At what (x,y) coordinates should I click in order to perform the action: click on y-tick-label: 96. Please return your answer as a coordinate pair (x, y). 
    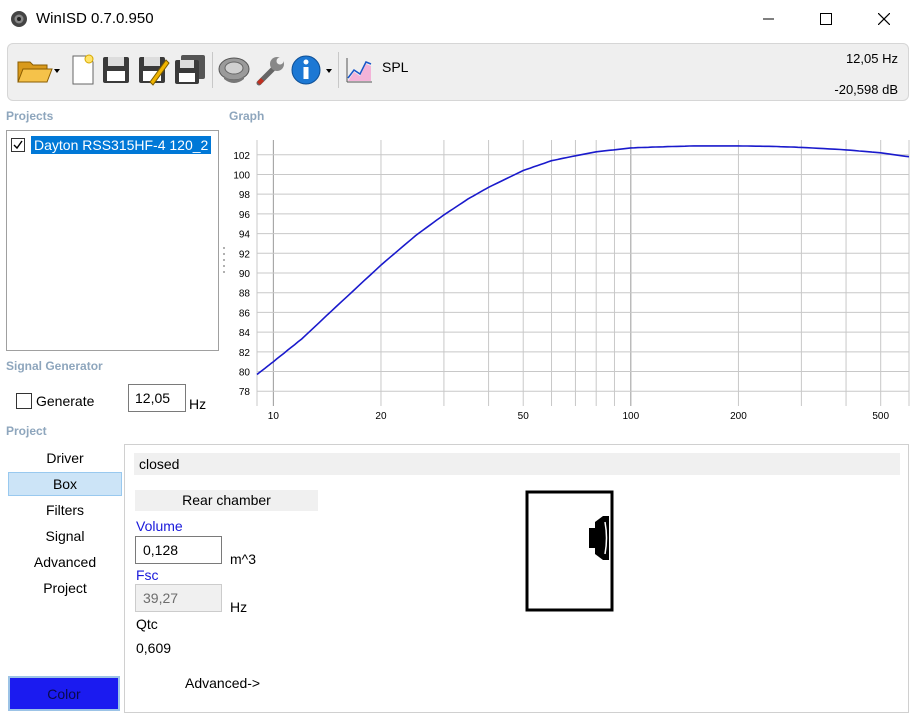
    Looking at the image, I should click on (245, 215).